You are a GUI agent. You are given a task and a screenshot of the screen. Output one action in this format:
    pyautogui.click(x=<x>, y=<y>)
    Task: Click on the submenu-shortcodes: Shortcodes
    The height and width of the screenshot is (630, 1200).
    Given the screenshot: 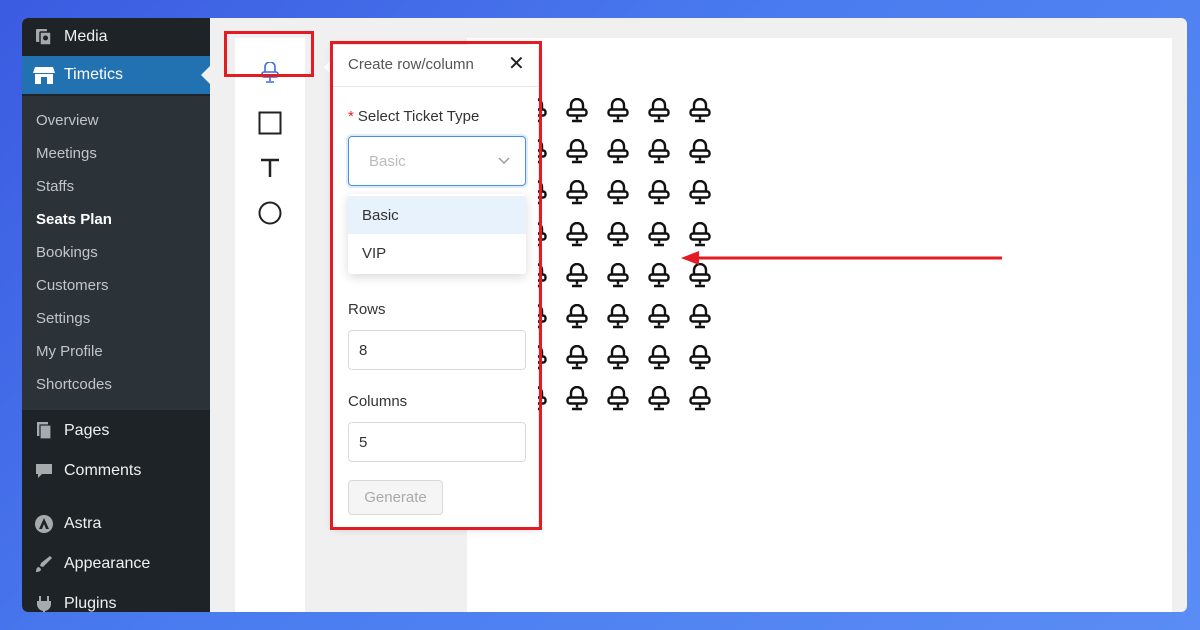 What is the action you would take?
    pyautogui.click(x=74, y=384)
    